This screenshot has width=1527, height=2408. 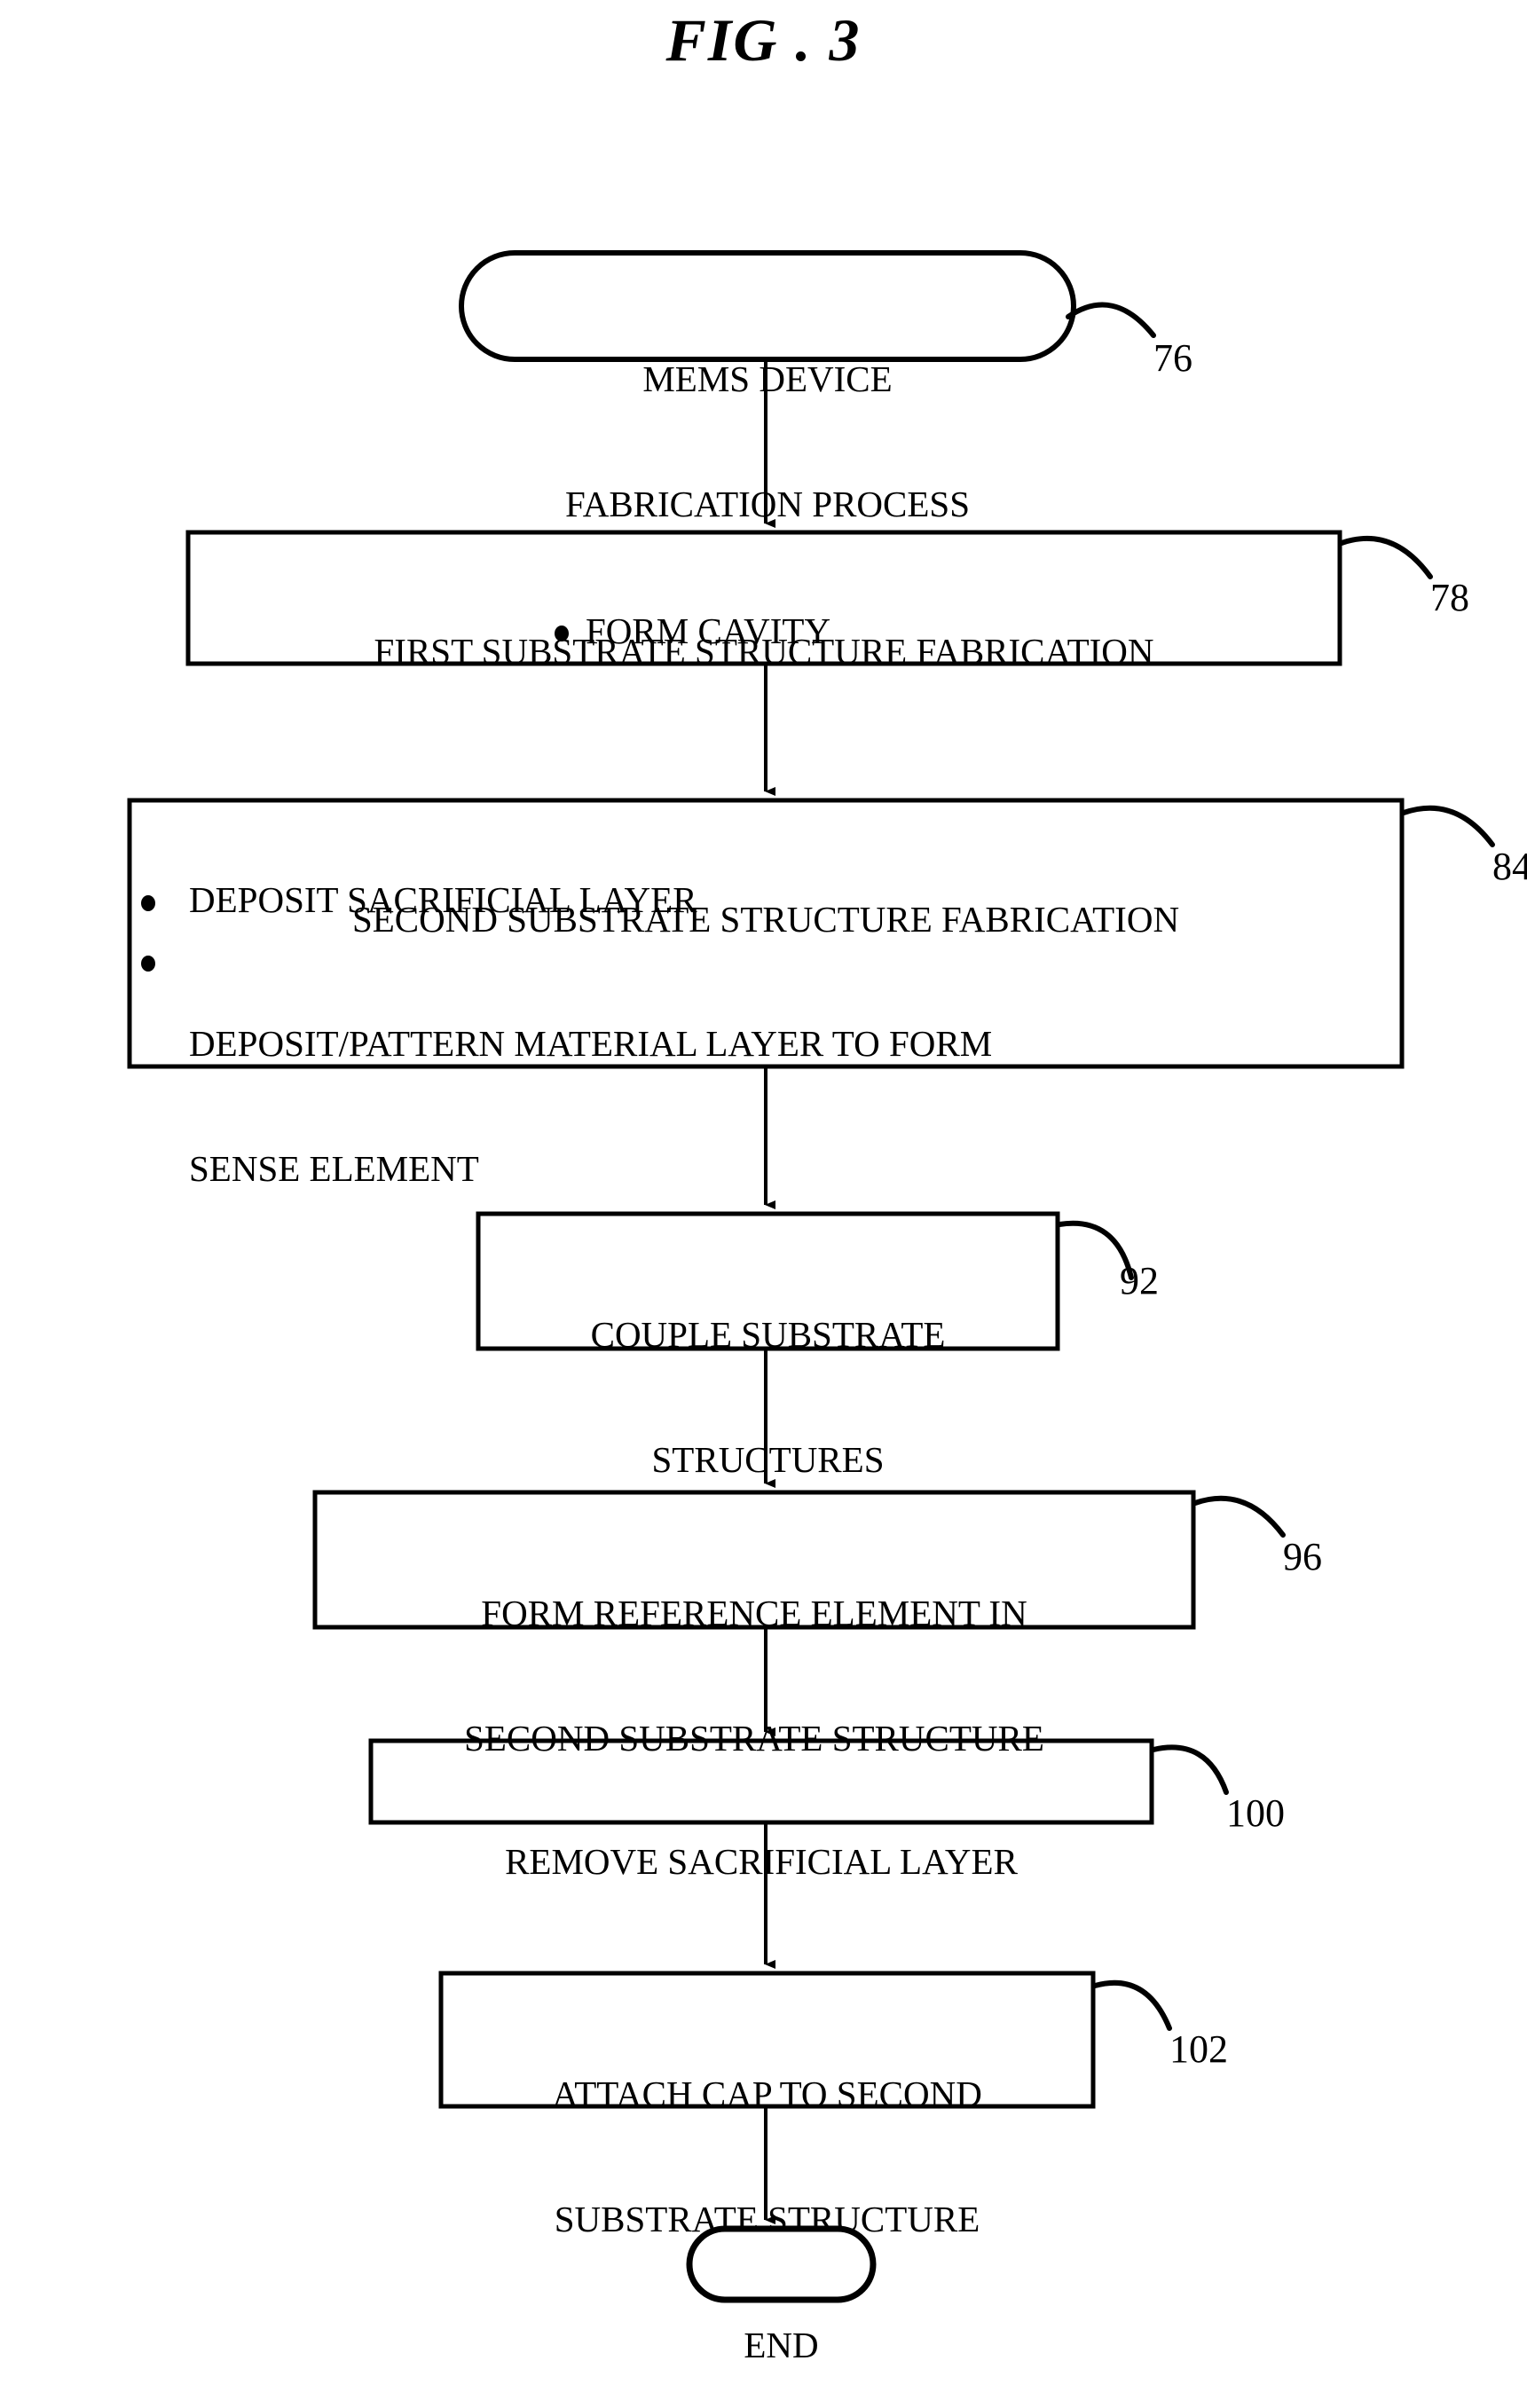 I want to click on node-label-end-line1: END, so click(x=781, y=2345).